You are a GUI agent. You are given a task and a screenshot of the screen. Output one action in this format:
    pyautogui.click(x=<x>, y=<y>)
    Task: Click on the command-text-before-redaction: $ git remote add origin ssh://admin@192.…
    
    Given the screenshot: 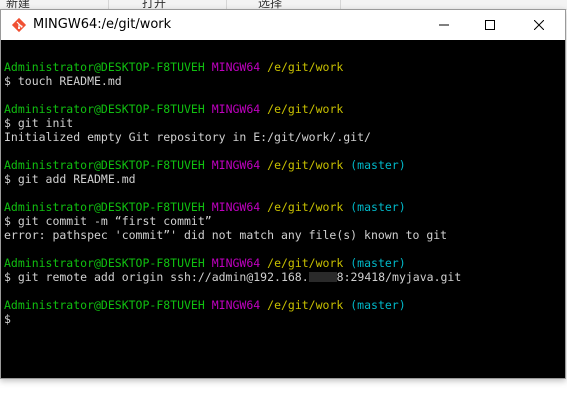 What is the action you would take?
    pyautogui.click(x=156, y=277)
    